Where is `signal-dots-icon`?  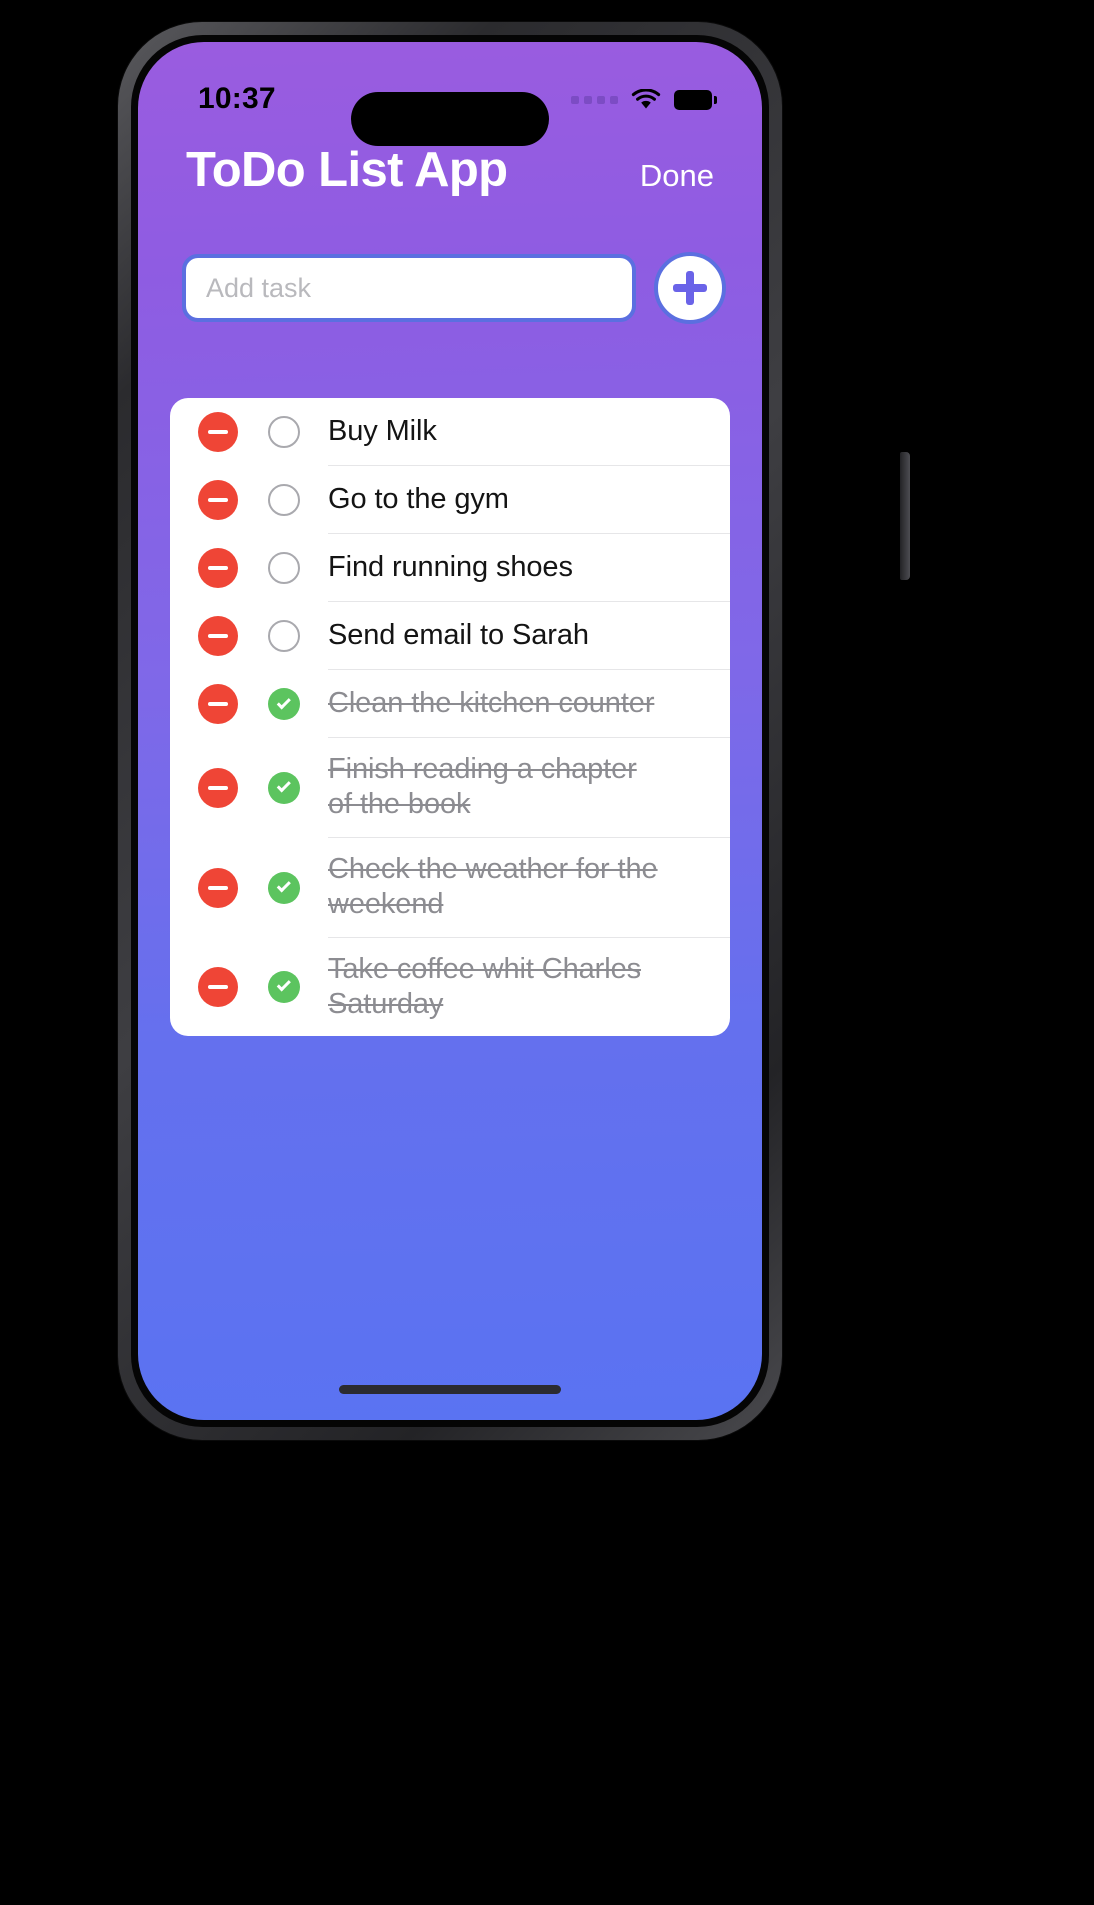 signal-dots-icon is located at coordinates (594, 100).